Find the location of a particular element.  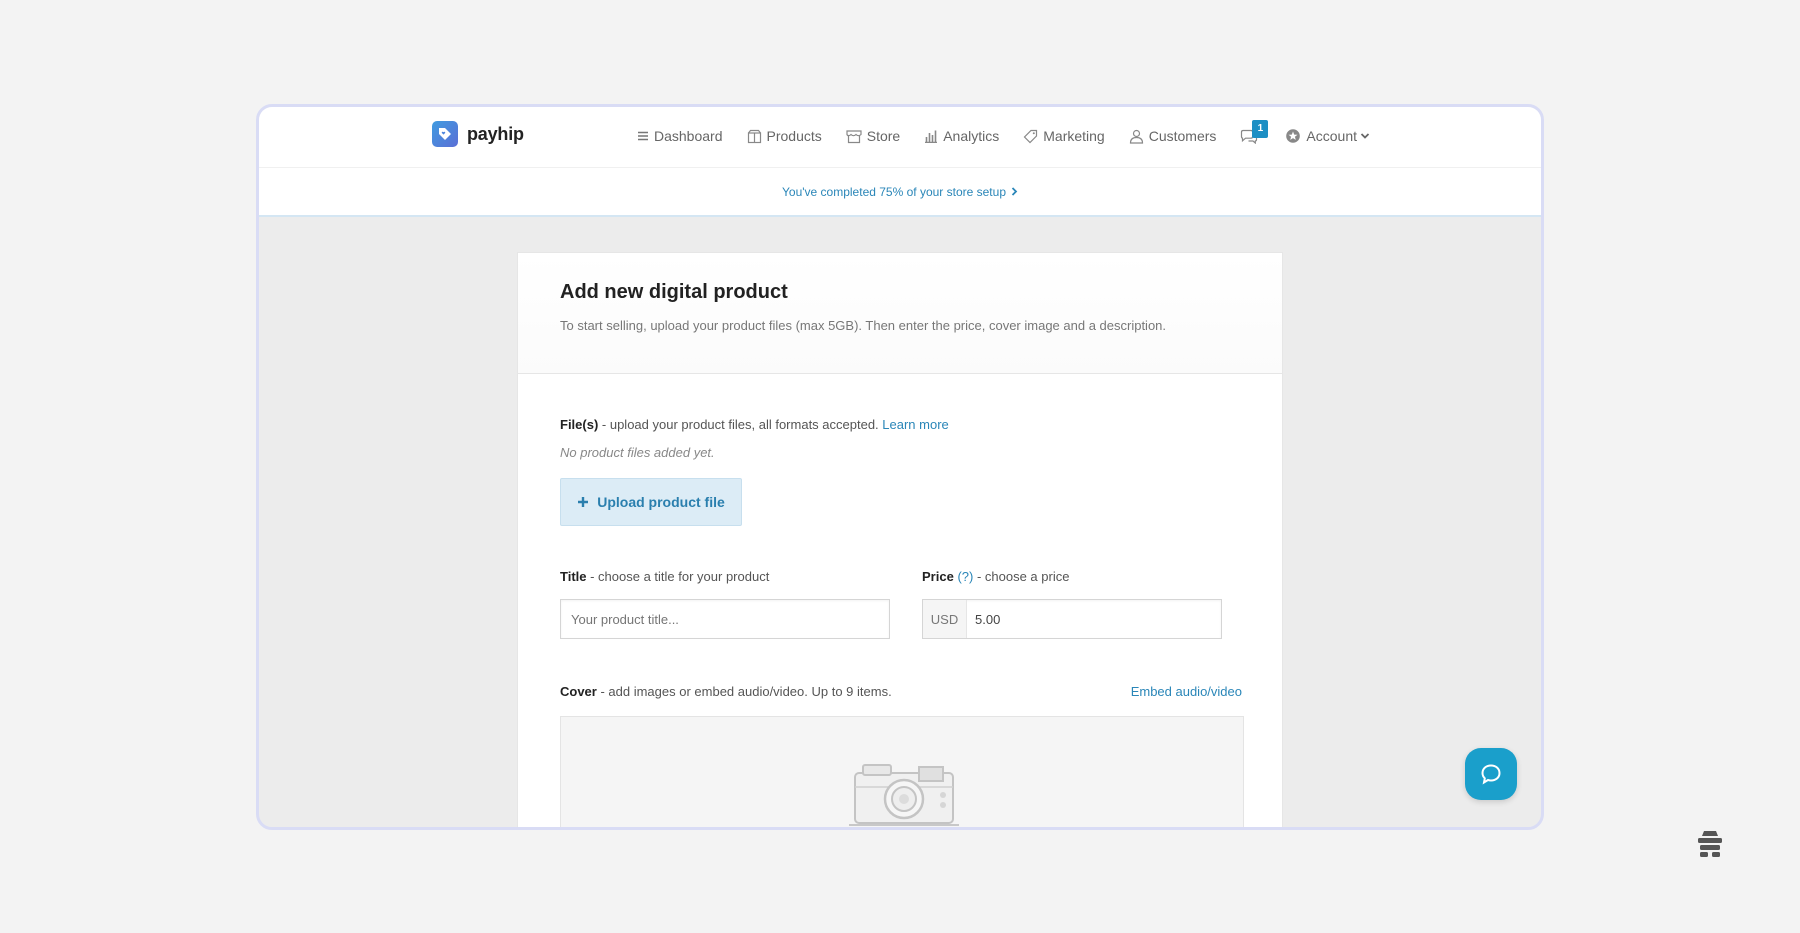

nav-analytics: Analytics is located at coordinates (961, 136).